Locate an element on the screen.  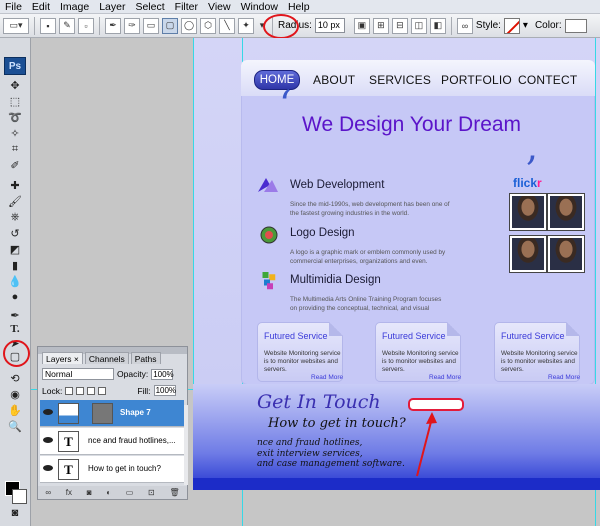
tab-channels: Channels is located at coordinates (106, 358).